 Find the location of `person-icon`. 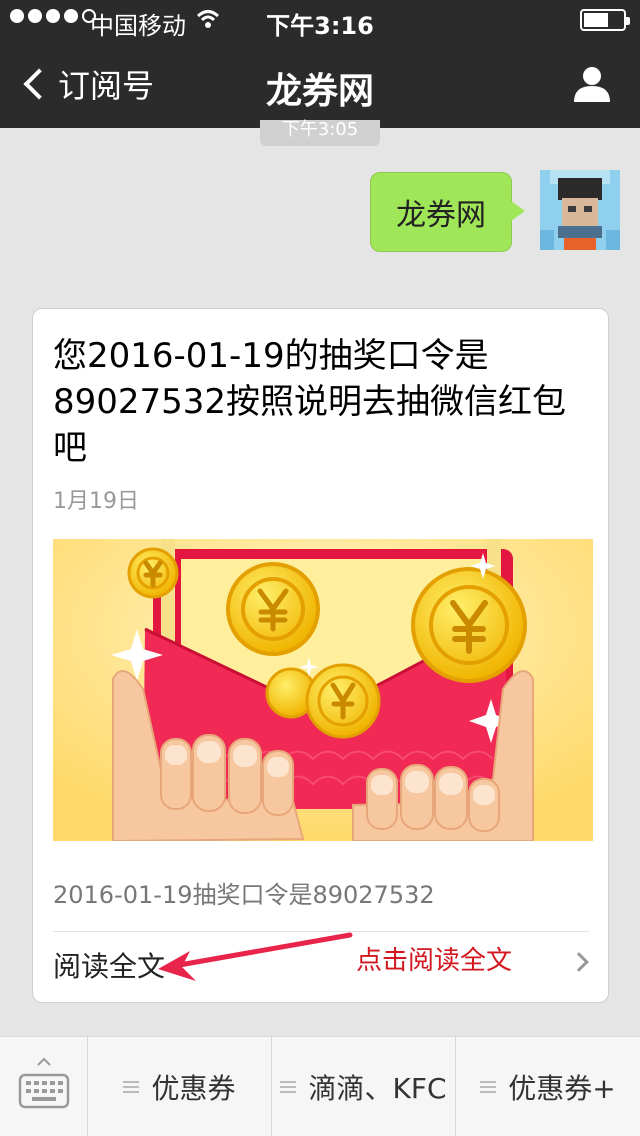

person-icon is located at coordinates (592, 84).